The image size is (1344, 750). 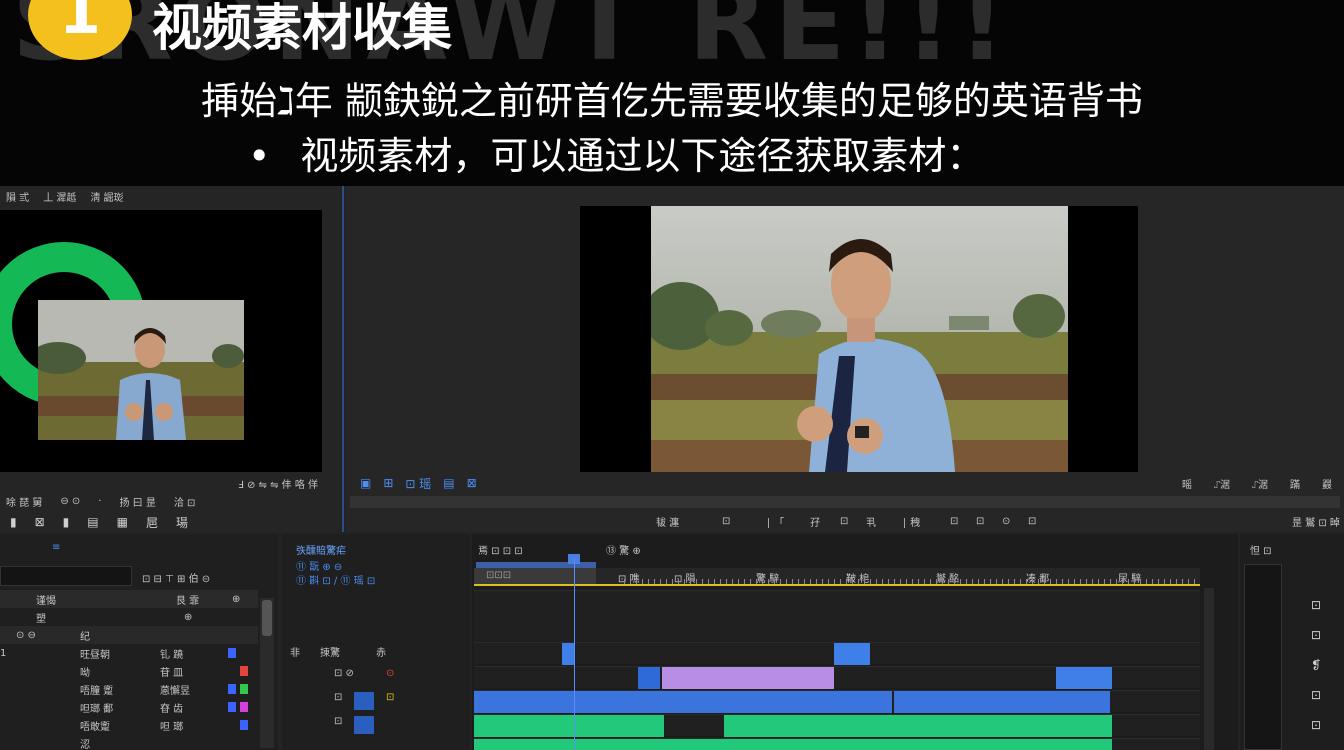 What do you see at coordinates (472, 483) in the screenshot?
I see `program-tool-5: ⊠` at bounding box center [472, 483].